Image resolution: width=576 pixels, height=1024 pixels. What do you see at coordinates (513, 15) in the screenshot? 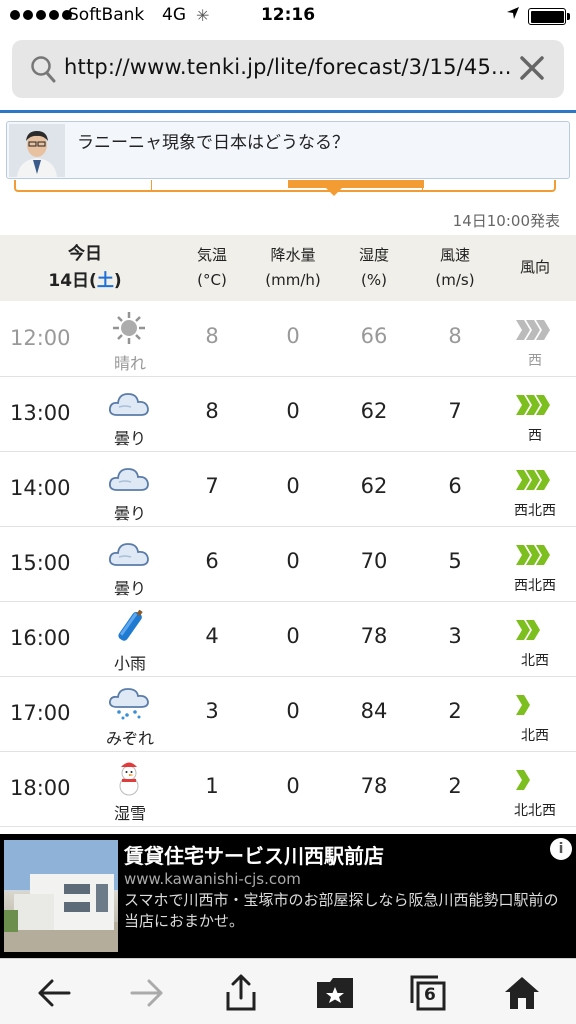
I see `location-arrow-icon` at bounding box center [513, 15].